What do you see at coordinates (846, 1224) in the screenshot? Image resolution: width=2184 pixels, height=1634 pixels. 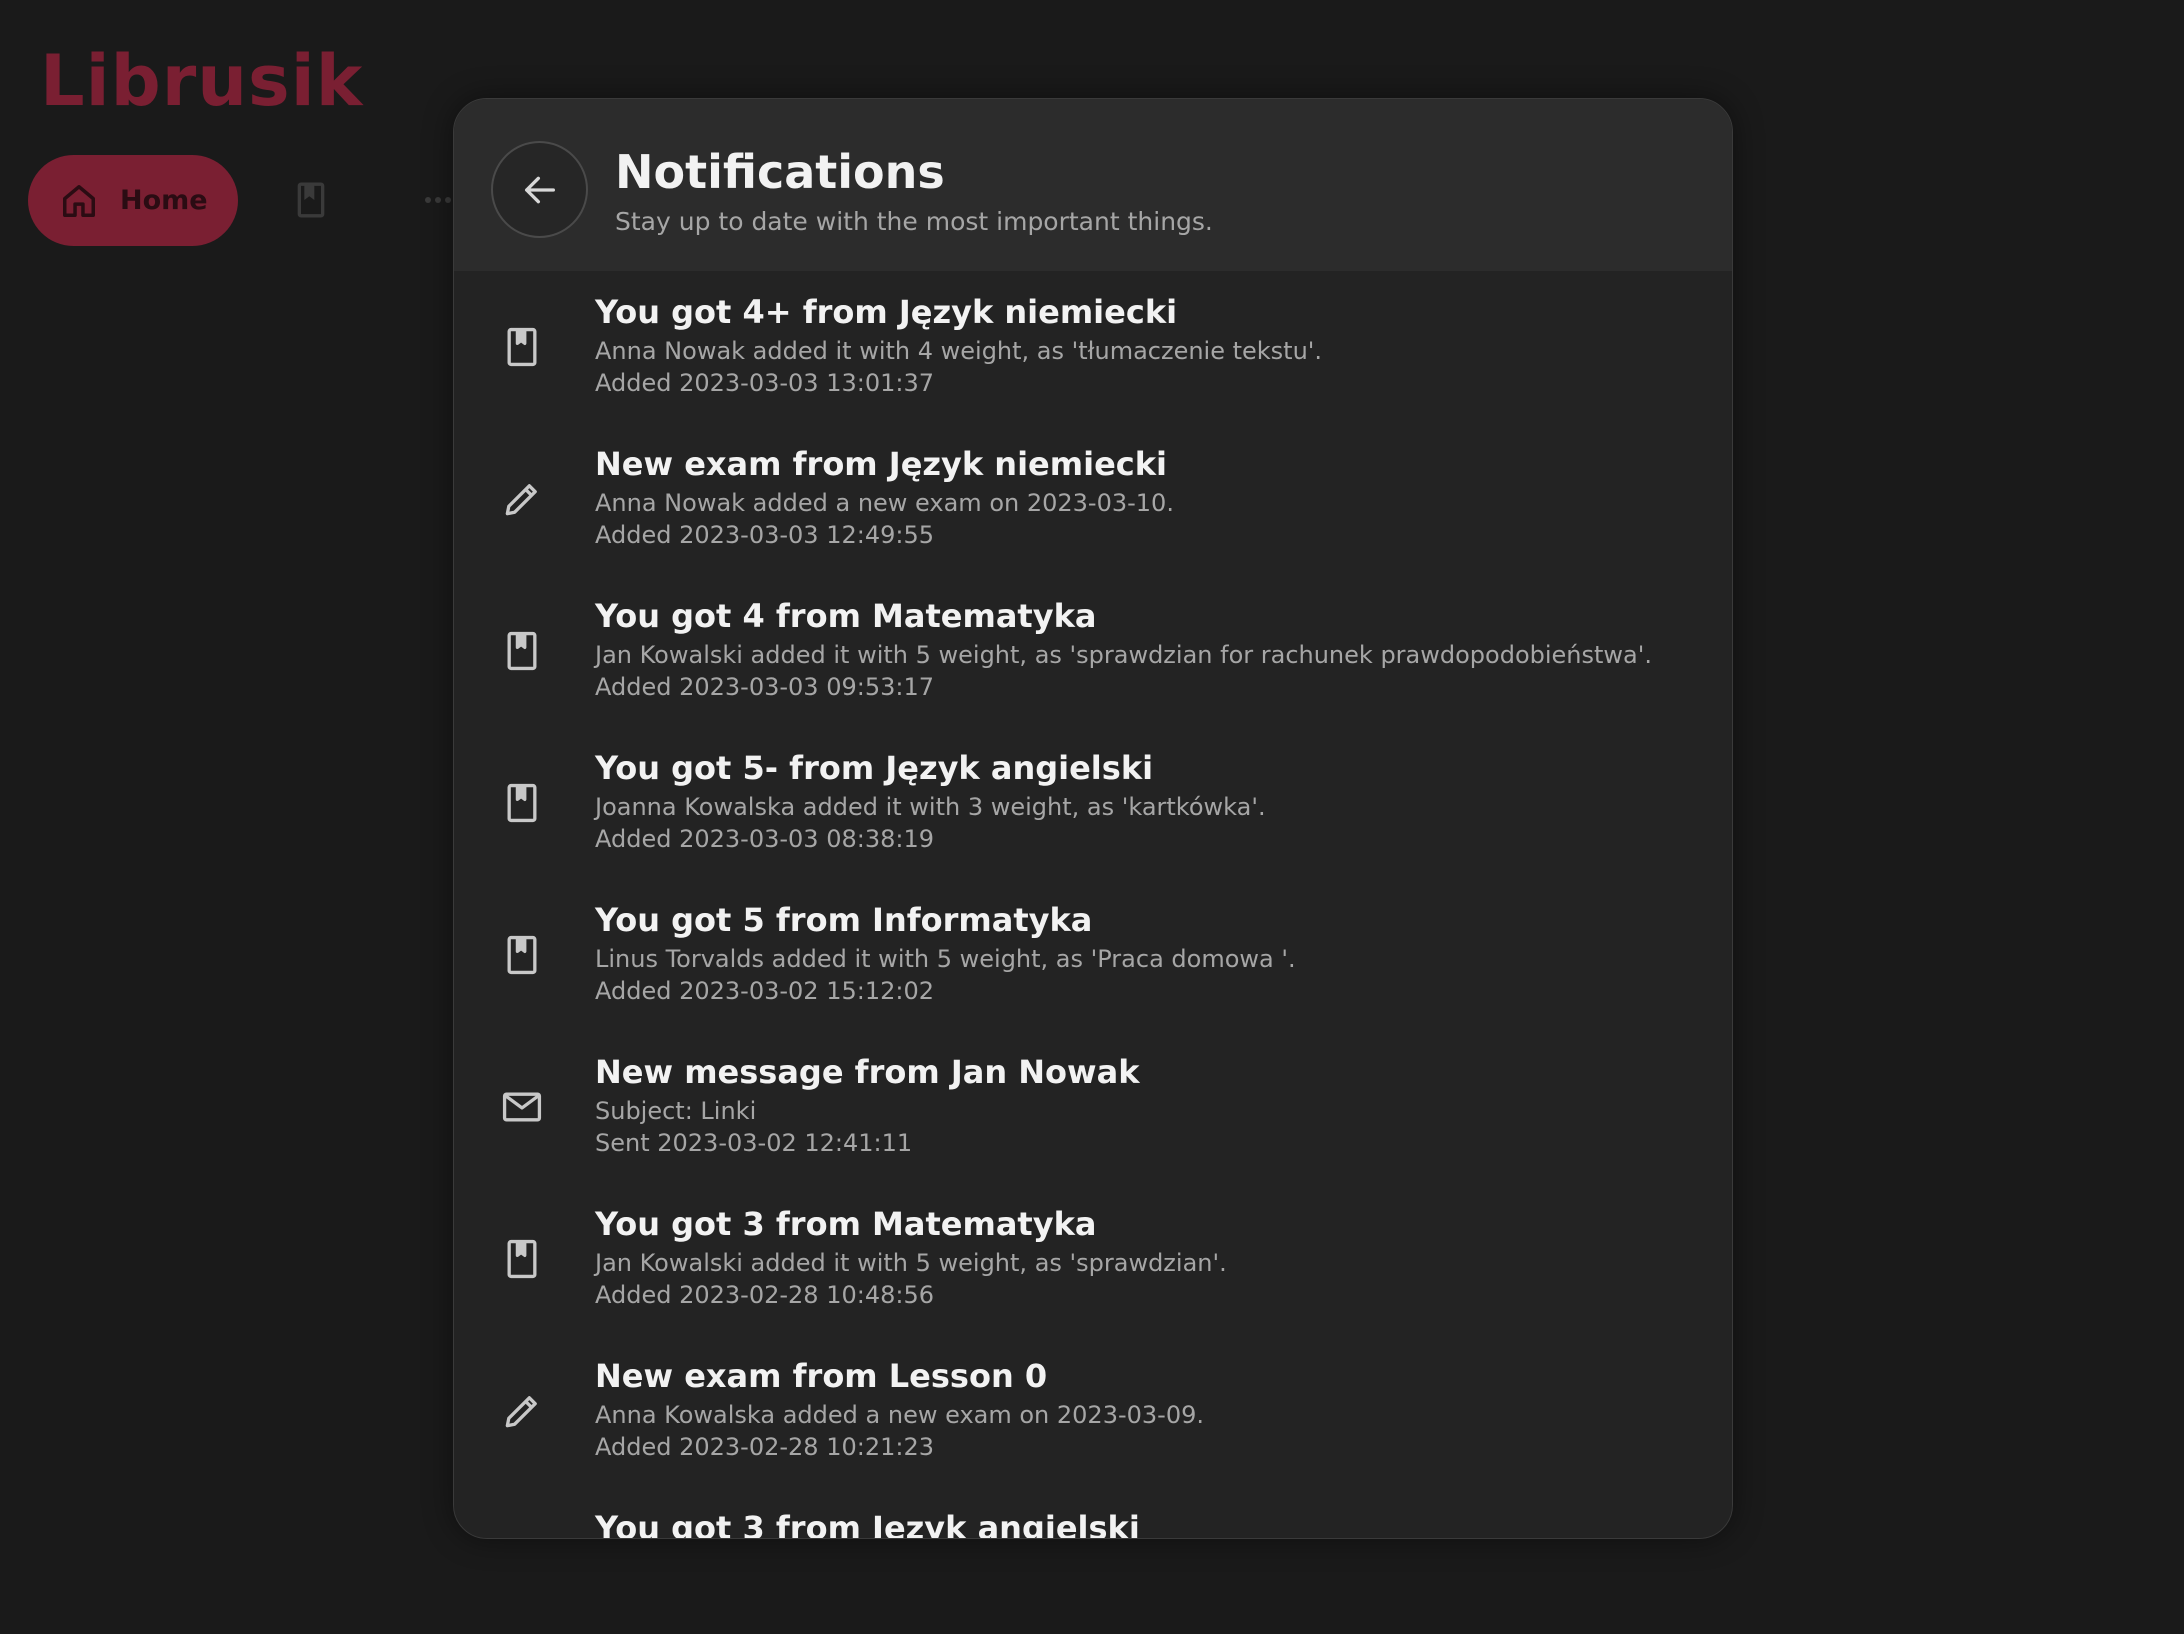 I see `notification-title: You got 3 from Matematyka` at bounding box center [846, 1224].